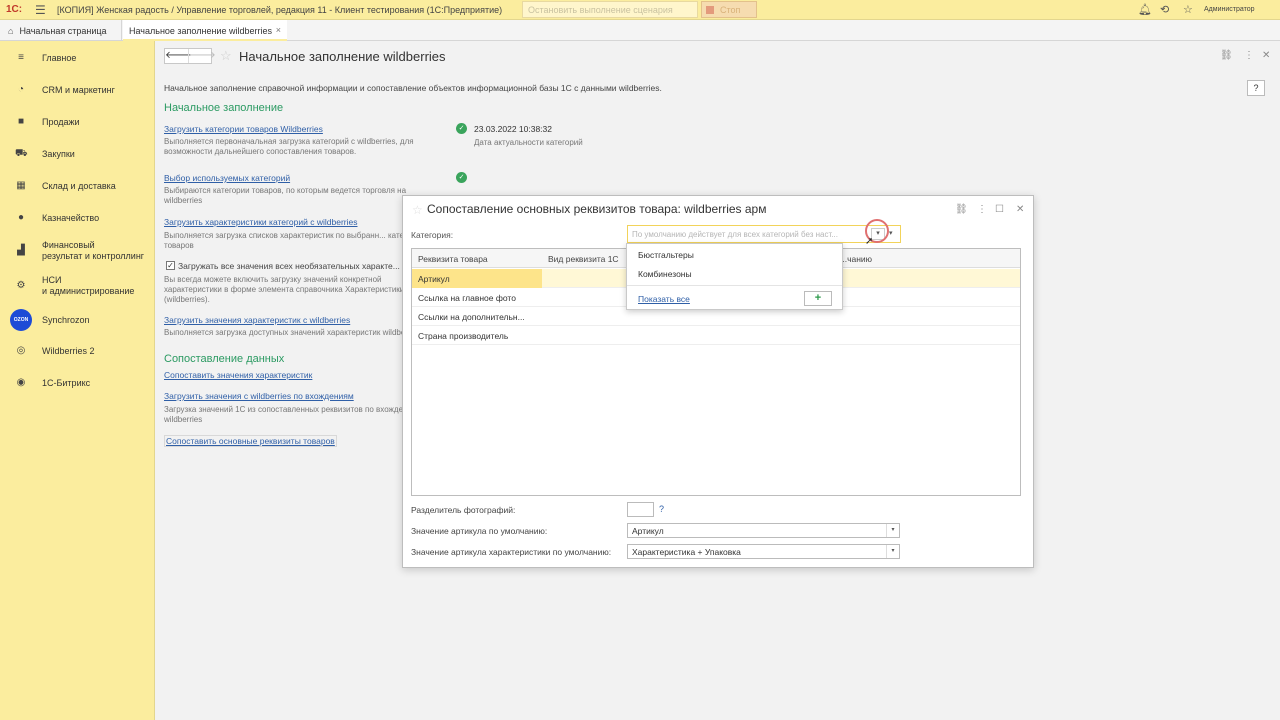 The height and width of the screenshot is (720, 1280). Describe the element at coordinates (21, 153) in the screenshot. I see `cart-icon: ⛟` at that location.